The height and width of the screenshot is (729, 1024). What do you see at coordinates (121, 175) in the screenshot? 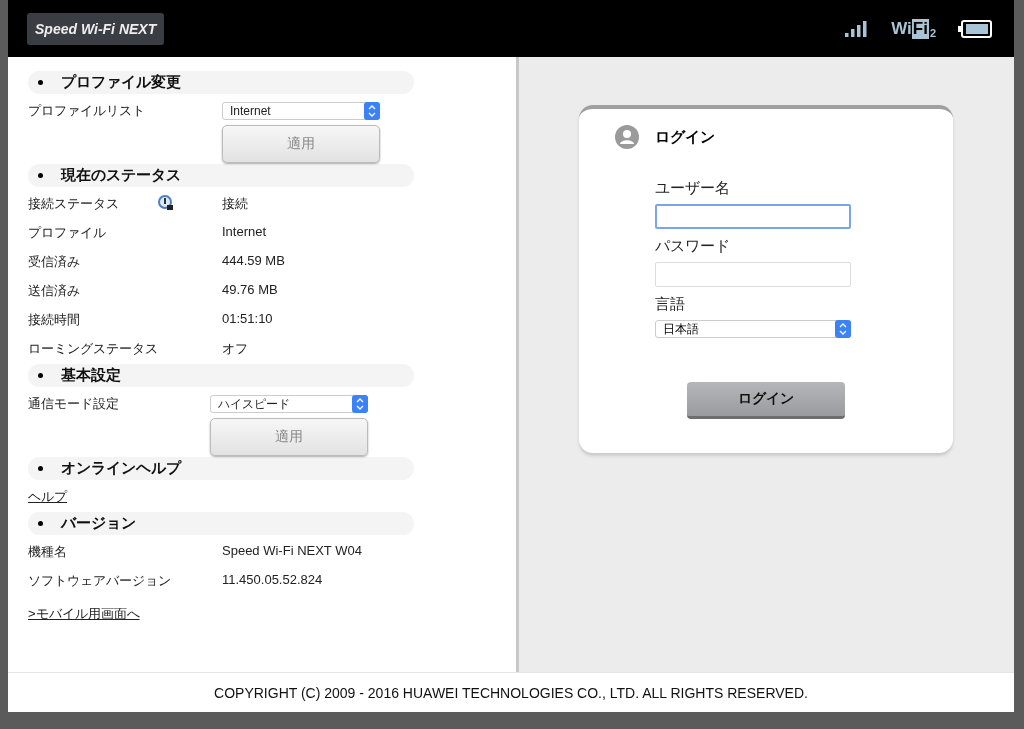
I see `section-title: 現在のステータス` at bounding box center [121, 175].